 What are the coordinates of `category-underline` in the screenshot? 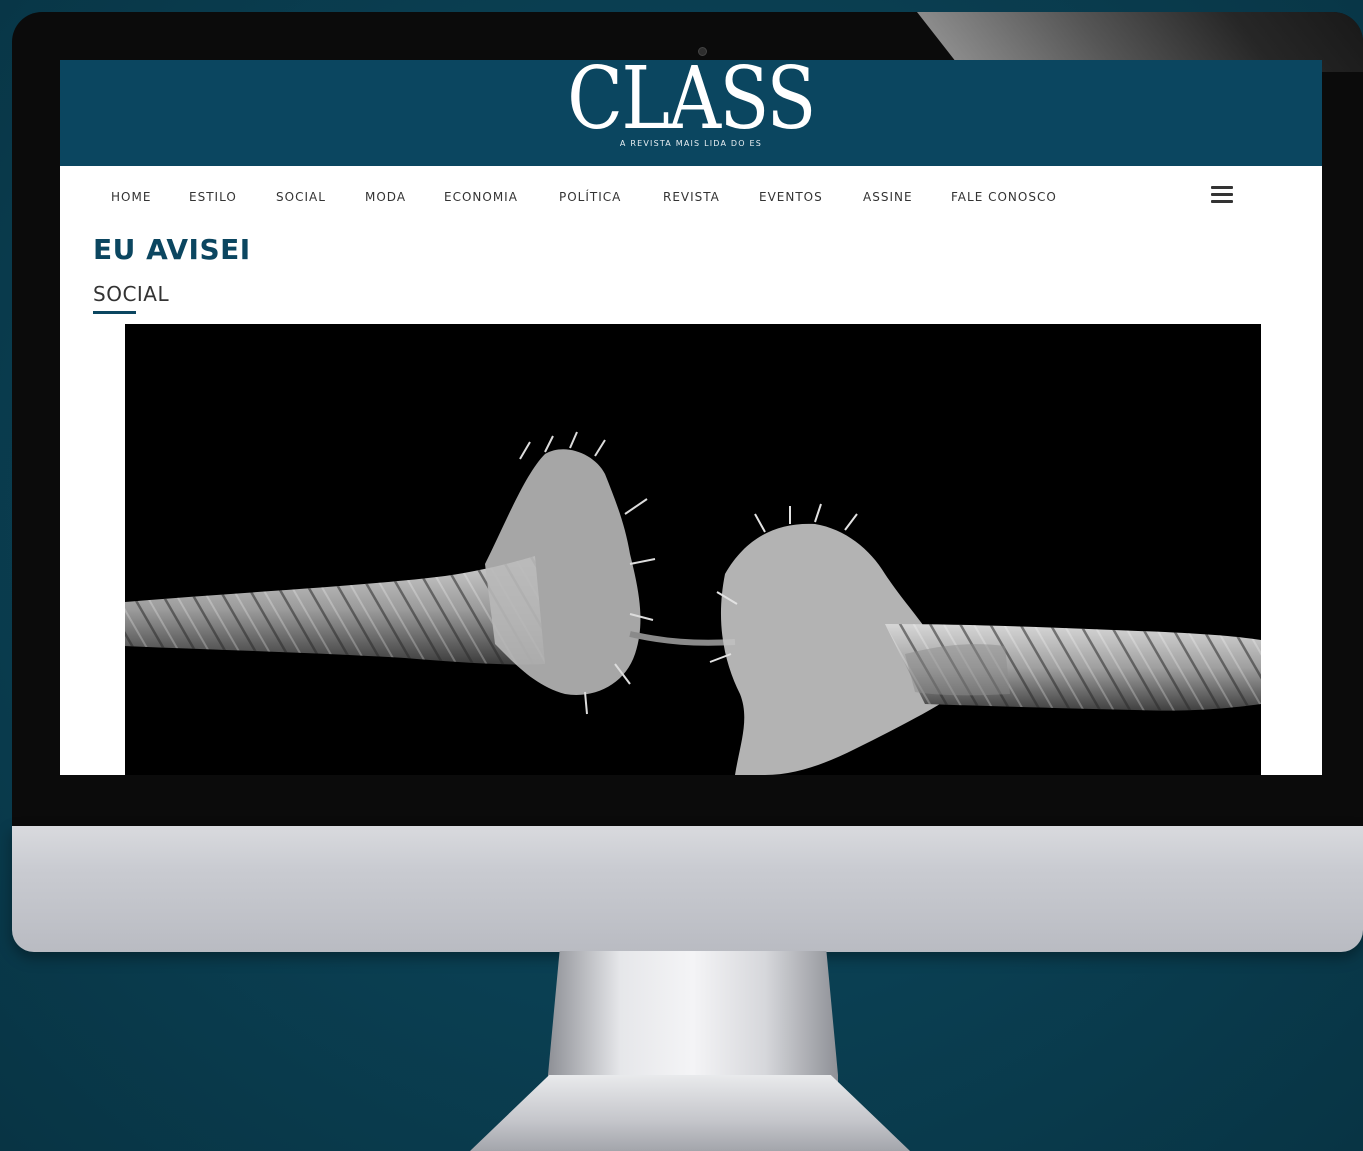 It's located at (114, 312).